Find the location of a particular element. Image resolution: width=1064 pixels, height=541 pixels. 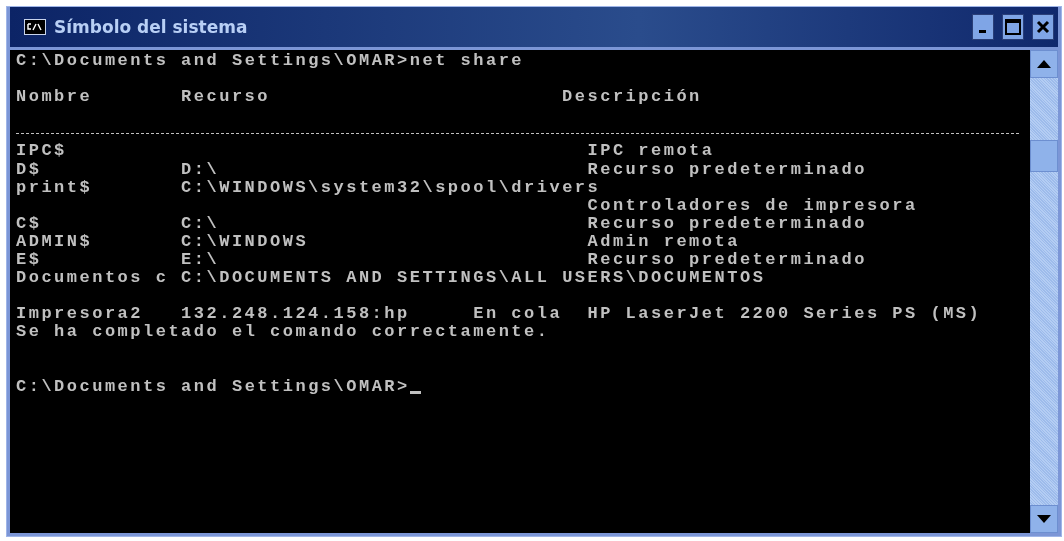

share-name: print$ is located at coordinates (55, 187).